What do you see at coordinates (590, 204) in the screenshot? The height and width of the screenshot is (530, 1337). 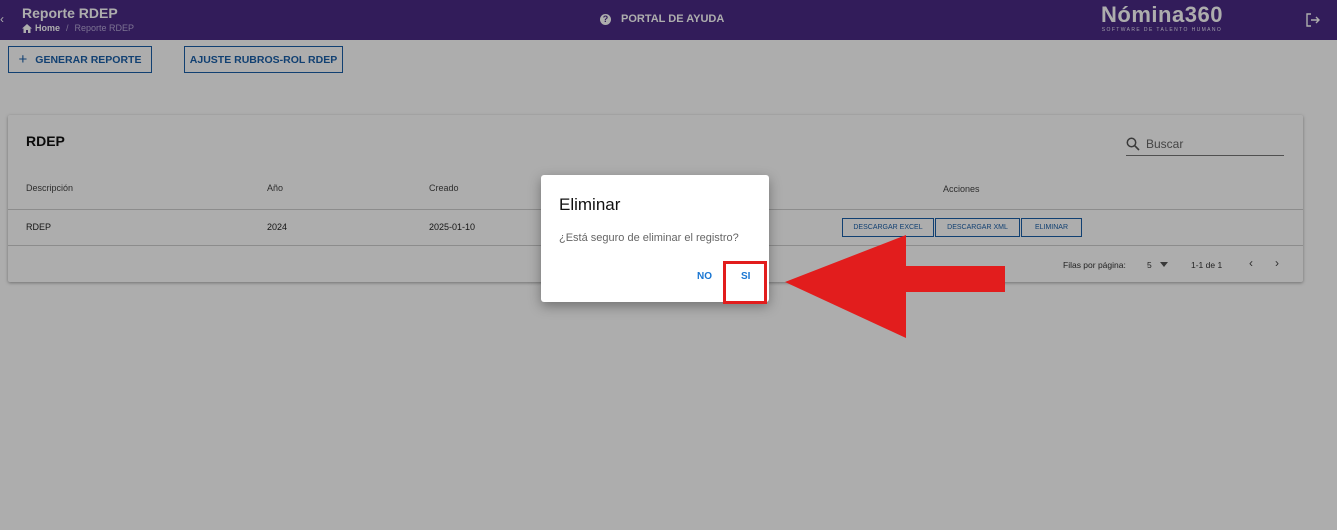 I see `dialog-title: Eliminar` at bounding box center [590, 204].